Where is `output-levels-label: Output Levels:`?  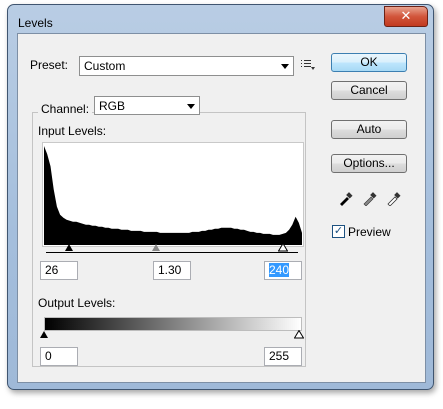 output-levels-label: Output Levels: is located at coordinates (77, 303).